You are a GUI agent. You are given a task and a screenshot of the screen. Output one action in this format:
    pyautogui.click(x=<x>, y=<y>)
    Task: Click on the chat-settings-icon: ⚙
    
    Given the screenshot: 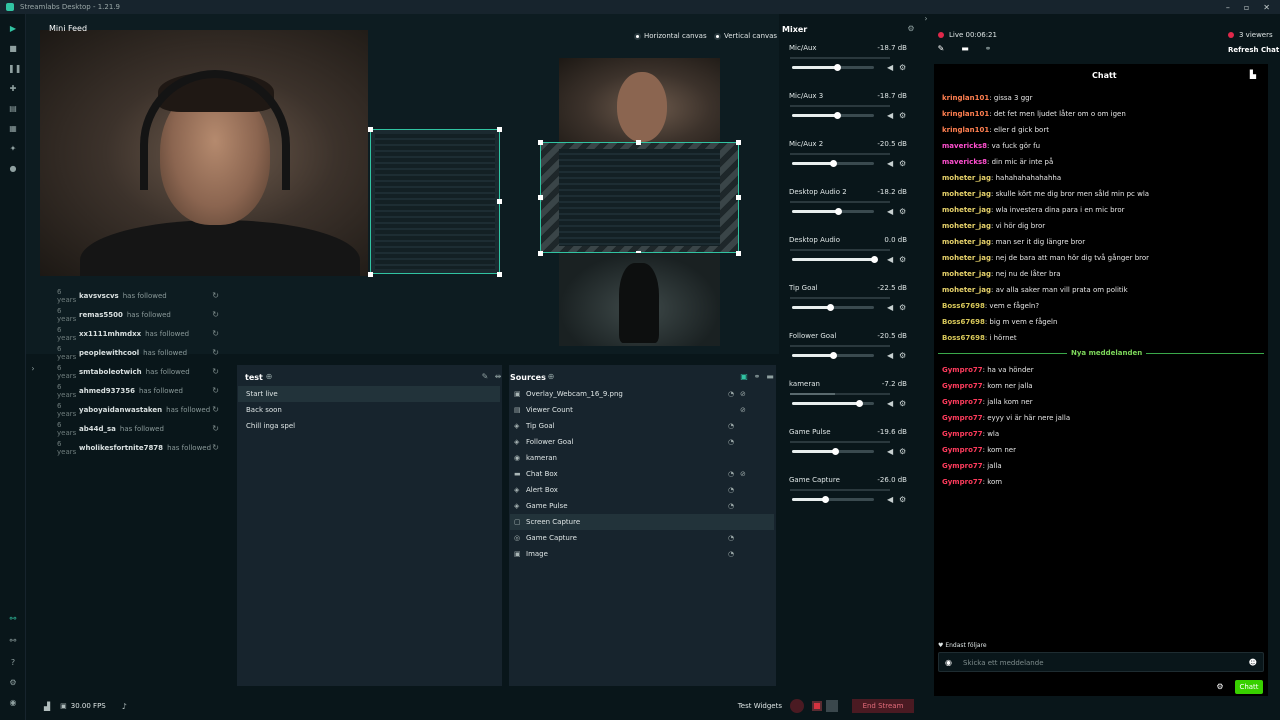 What is the action you would take?
    pyautogui.click(x=1220, y=687)
    